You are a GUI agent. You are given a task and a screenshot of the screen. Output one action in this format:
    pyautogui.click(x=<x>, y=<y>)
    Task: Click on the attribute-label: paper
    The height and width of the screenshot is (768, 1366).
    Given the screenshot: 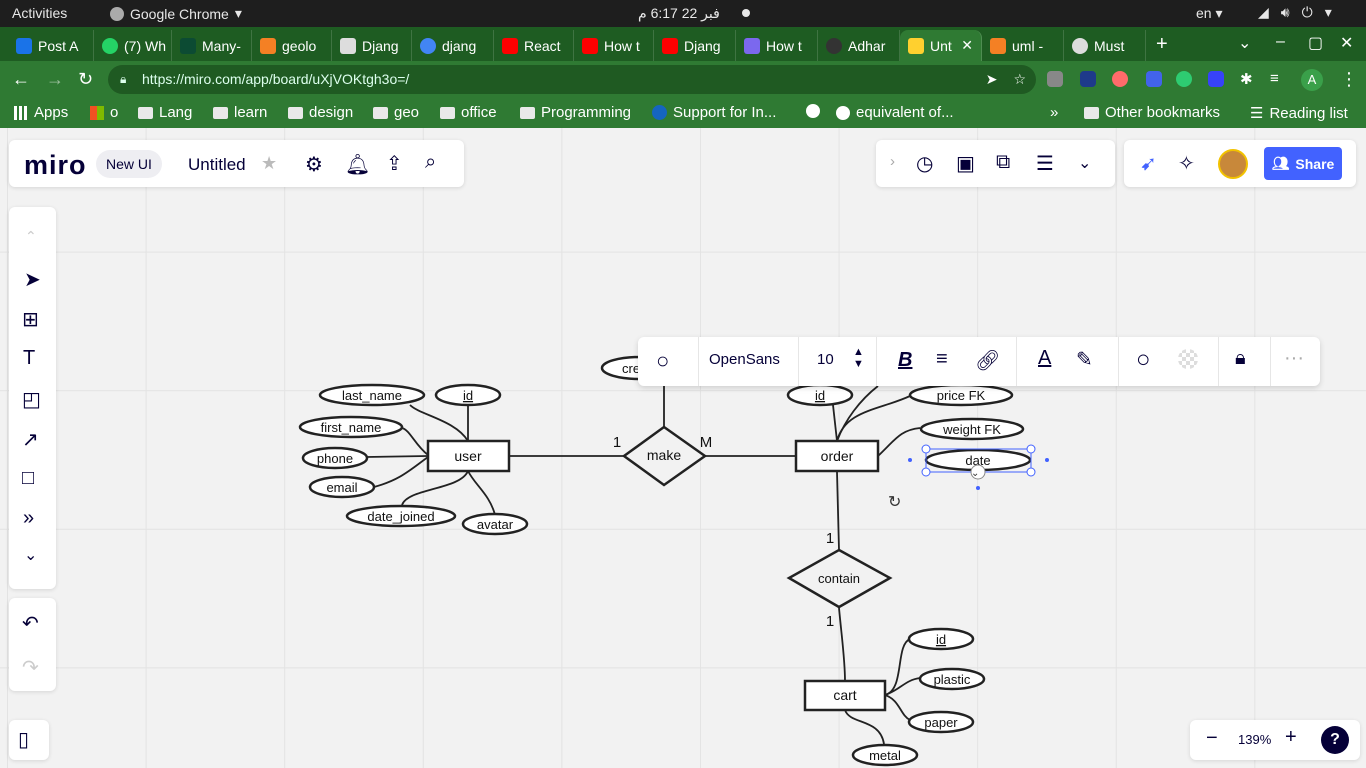 What is the action you would take?
    pyautogui.click(x=941, y=722)
    